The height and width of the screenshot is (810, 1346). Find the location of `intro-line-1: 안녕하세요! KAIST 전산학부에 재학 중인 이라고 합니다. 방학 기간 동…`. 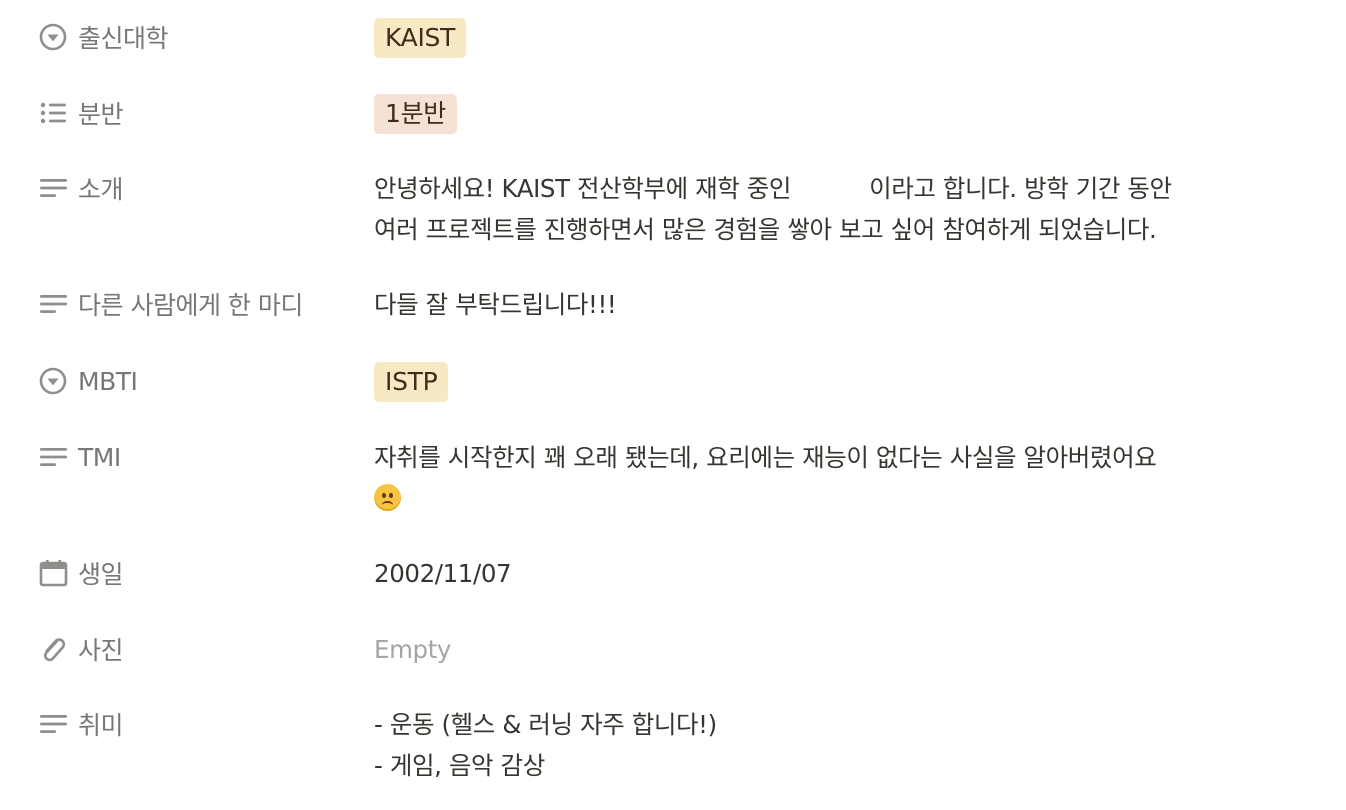

intro-line-1: 안녕하세요! KAIST 전산학부에 재학 중인 이라고 합니다. 방학 기간 동… is located at coordinates (824, 188).